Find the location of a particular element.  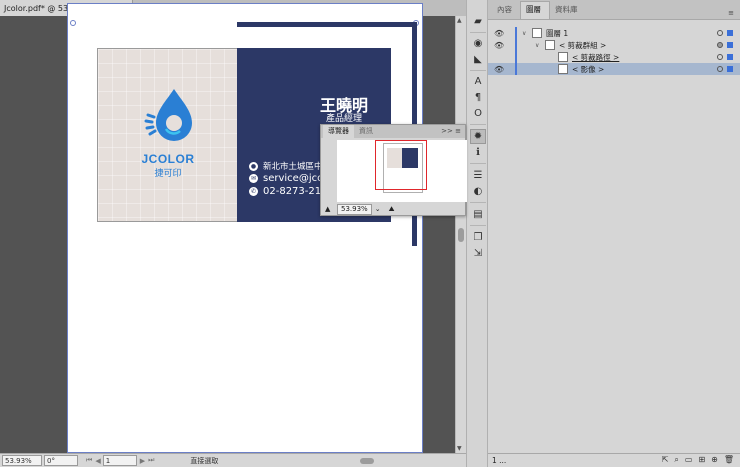

layer-row-selected: 👁 < 影像 > is located at coordinates (614, 69).